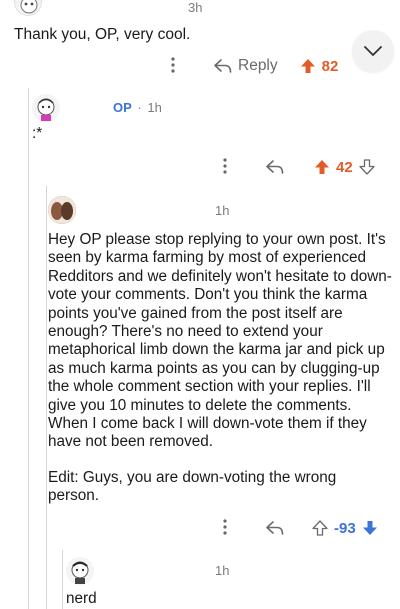 The height and width of the screenshot is (609, 400). I want to click on vote-group: -93, so click(345, 528).